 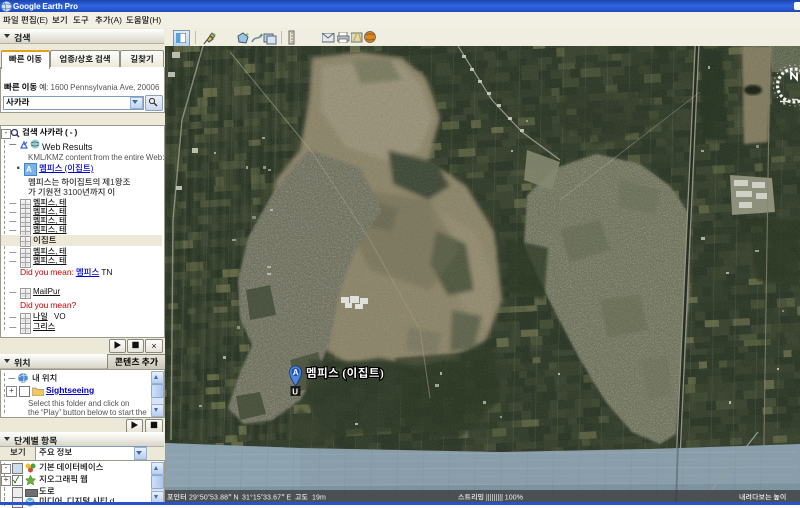 What do you see at coordinates (177, 498) in the screenshot?
I see `svg-text: 포인터` at bounding box center [177, 498].